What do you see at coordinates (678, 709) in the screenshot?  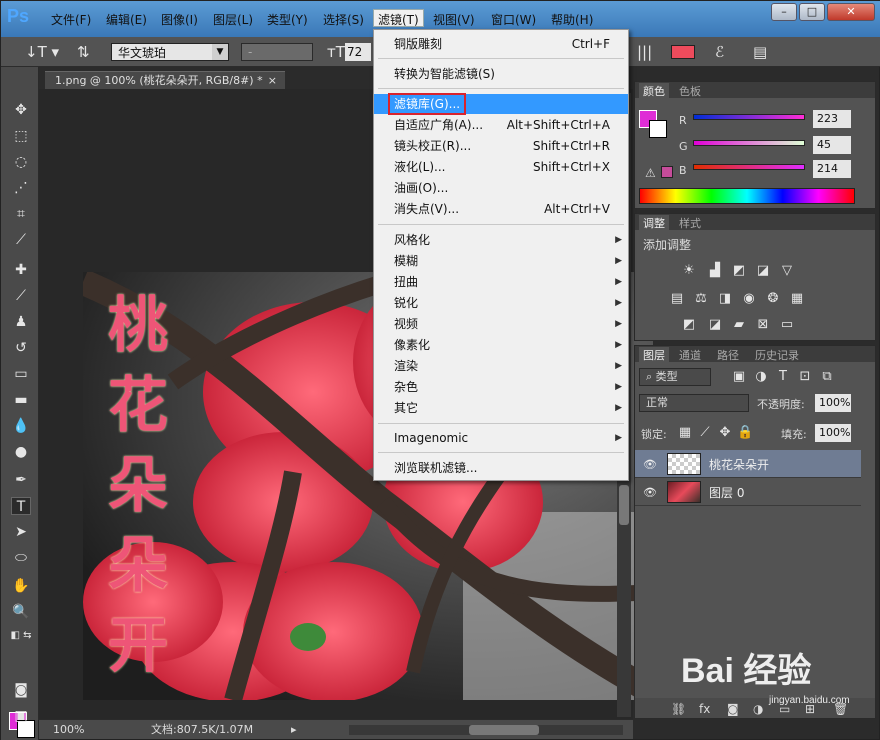 I see `link-layers-icon: ⛓` at bounding box center [678, 709].